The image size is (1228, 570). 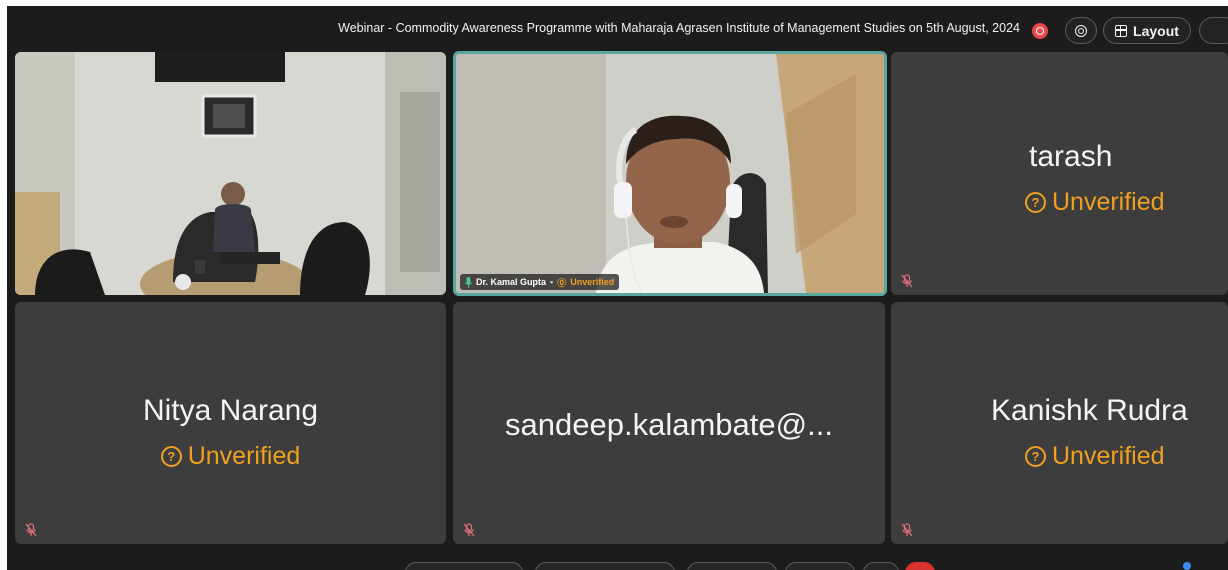 What do you see at coordinates (1213, 30) in the screenshot?
I see `more-button` at bounding box center [1213, 30].